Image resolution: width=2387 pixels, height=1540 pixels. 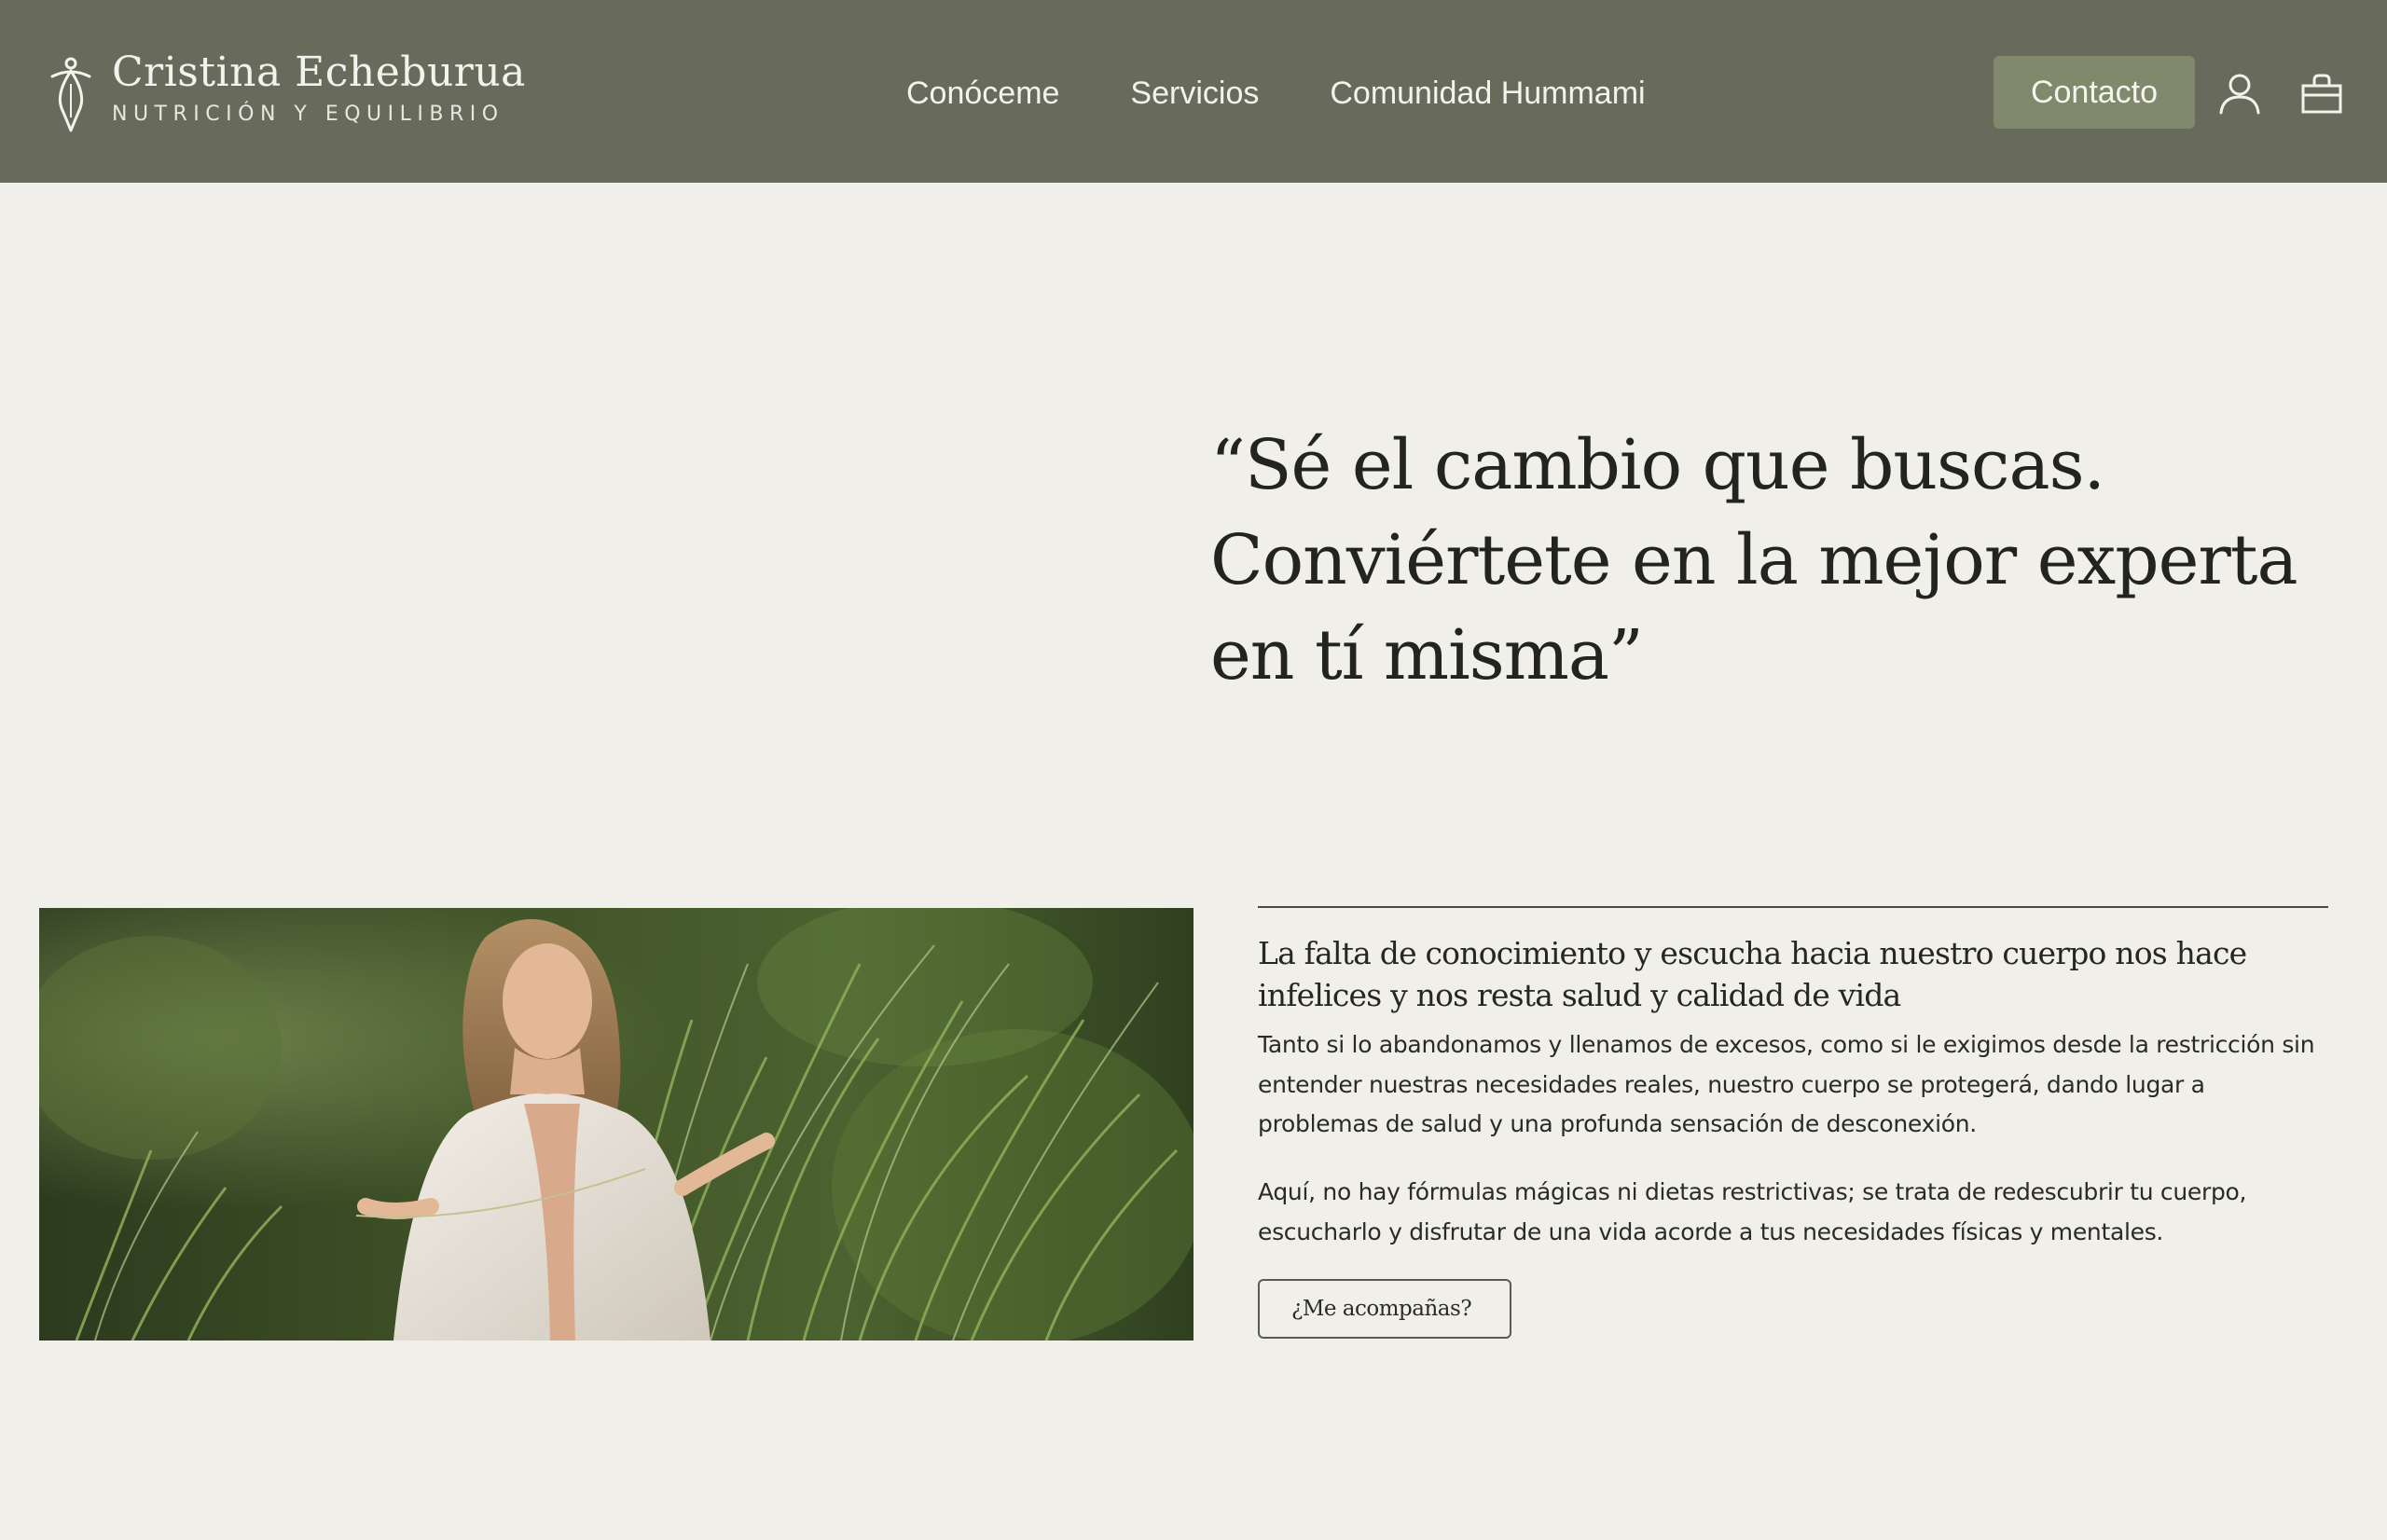 I want to click on brand-name: Cristina Echeburua, so click(x=319, y=72).